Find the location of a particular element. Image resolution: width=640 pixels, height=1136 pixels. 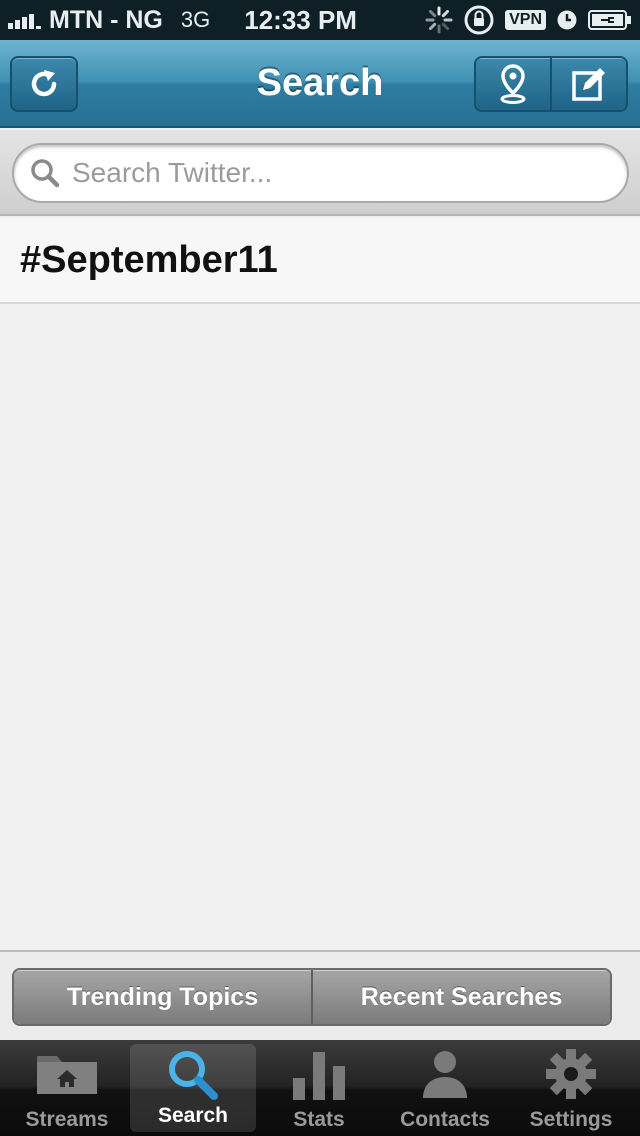

nearby-location-button is located at coordinates (513, 84).